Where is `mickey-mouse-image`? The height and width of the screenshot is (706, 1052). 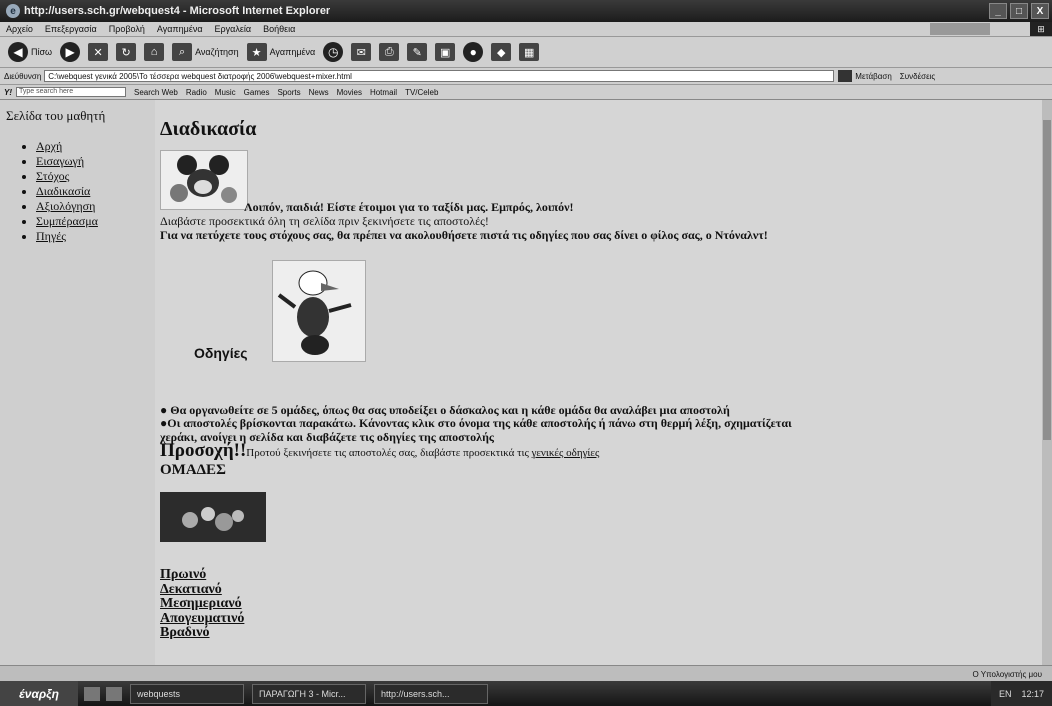 mickey-mouse-image is located at coordinates (204, 180).